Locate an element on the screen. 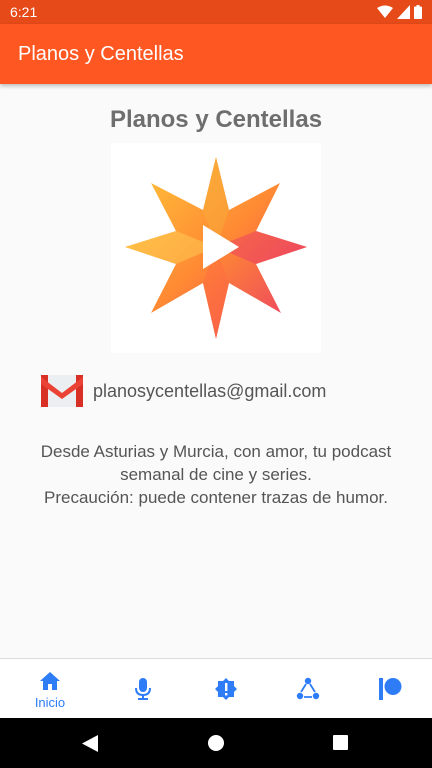 The height and width of the screenshot is (768, 432). app-bar: Planos y Centellas is located at coordinates (216, 54).